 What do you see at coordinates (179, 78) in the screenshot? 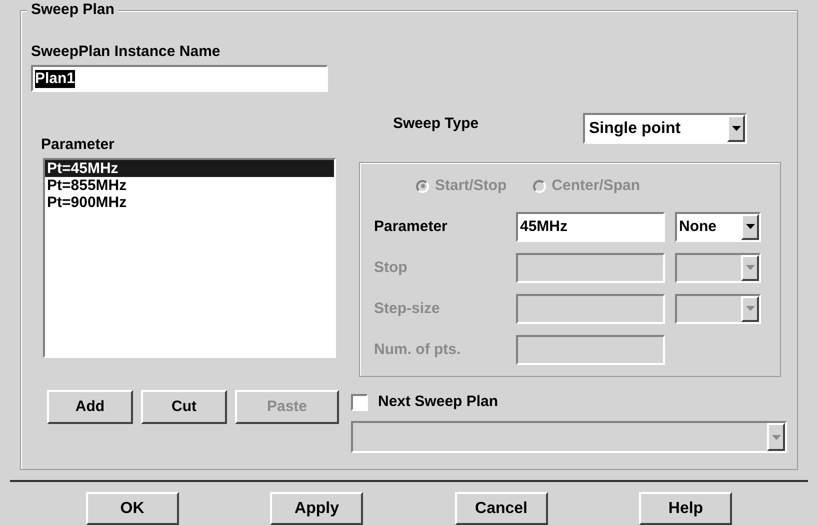
I see `instance-name-field: Plan1` at bounding box center [179, 78].